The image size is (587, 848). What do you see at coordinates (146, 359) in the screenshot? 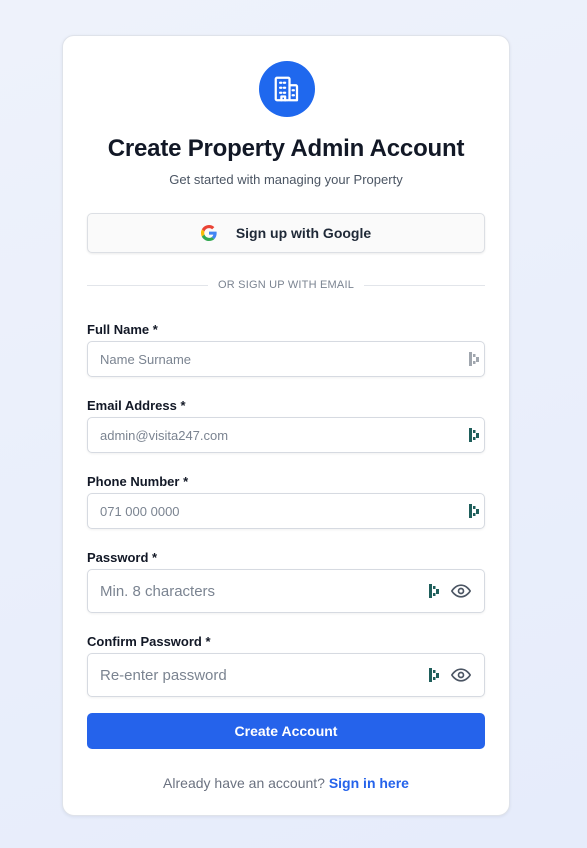
I see `full-name-placeholder: Name Surname` at bounding box center [146, 359].